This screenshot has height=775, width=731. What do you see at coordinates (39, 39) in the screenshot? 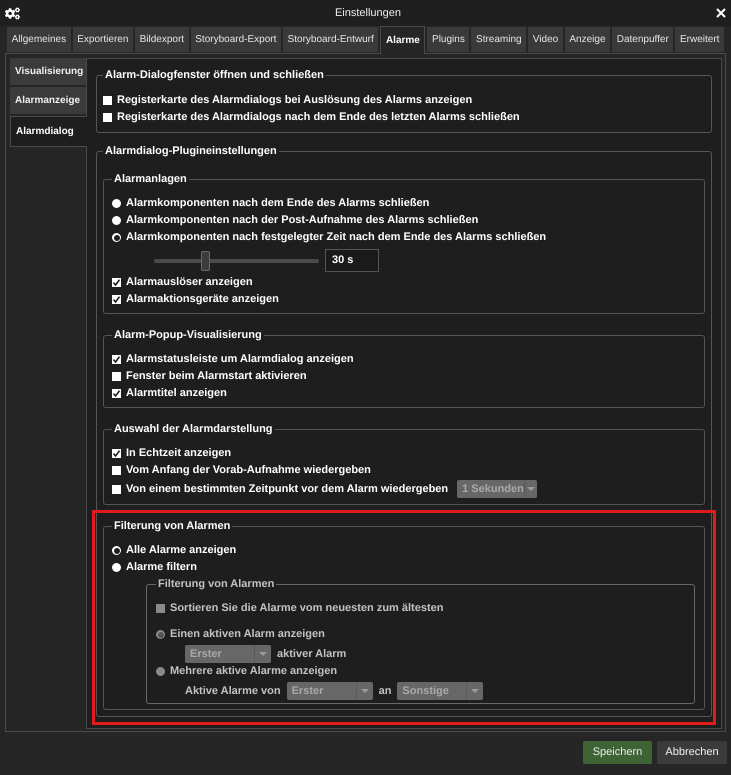
I see `tab: Allgemeines` at bounding box center [39, 39].